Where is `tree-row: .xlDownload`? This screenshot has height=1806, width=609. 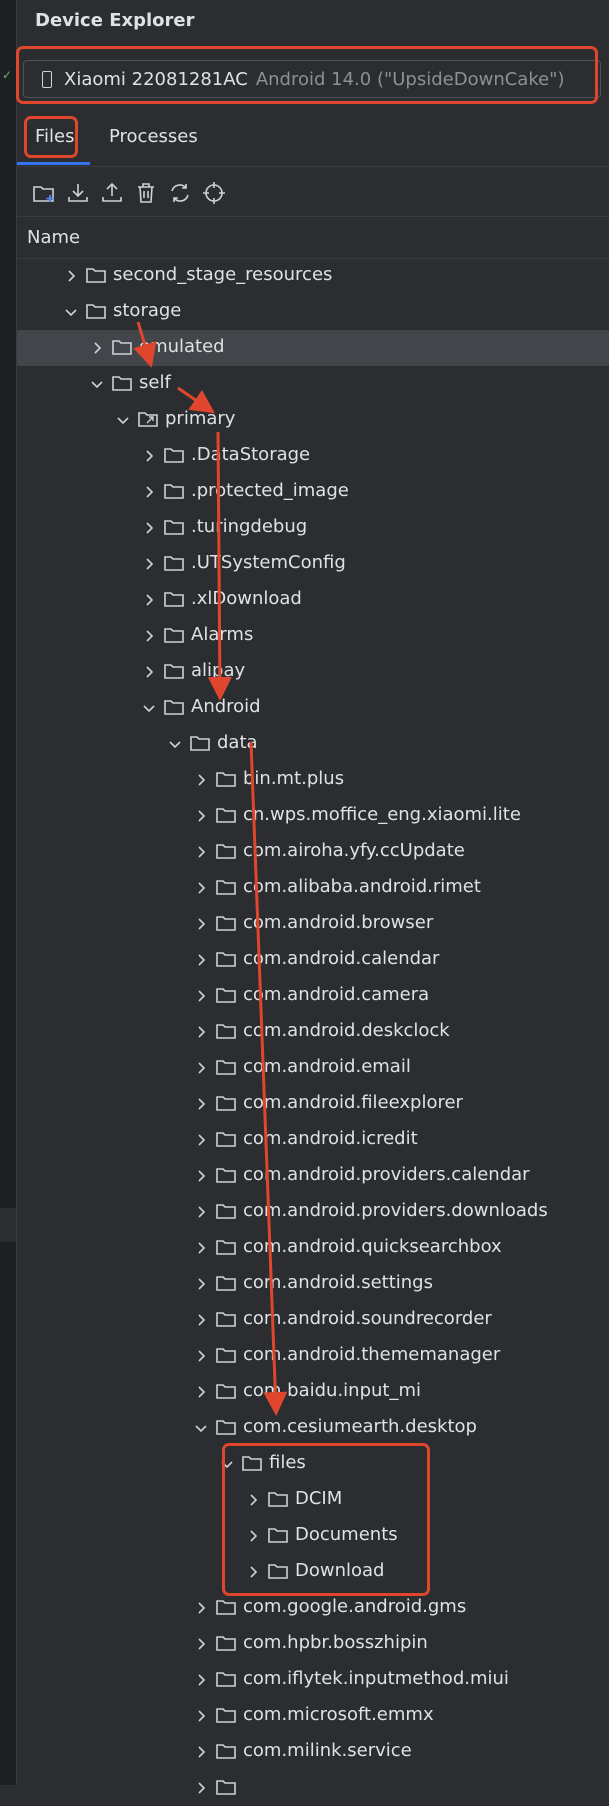 tree-row: .xlDownload is located at coordinates (313, 600).